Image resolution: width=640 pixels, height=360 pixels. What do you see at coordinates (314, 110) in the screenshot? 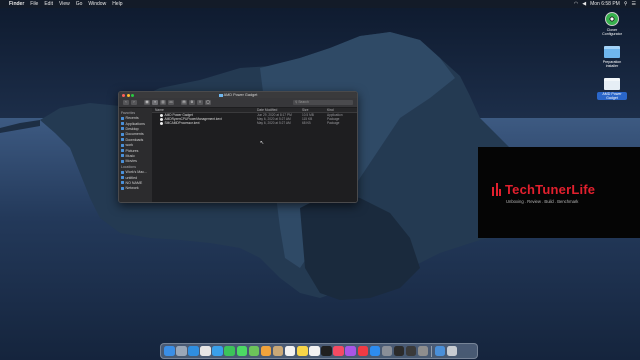
I see `column-header-size: Size` at bounding box center [314, 110].